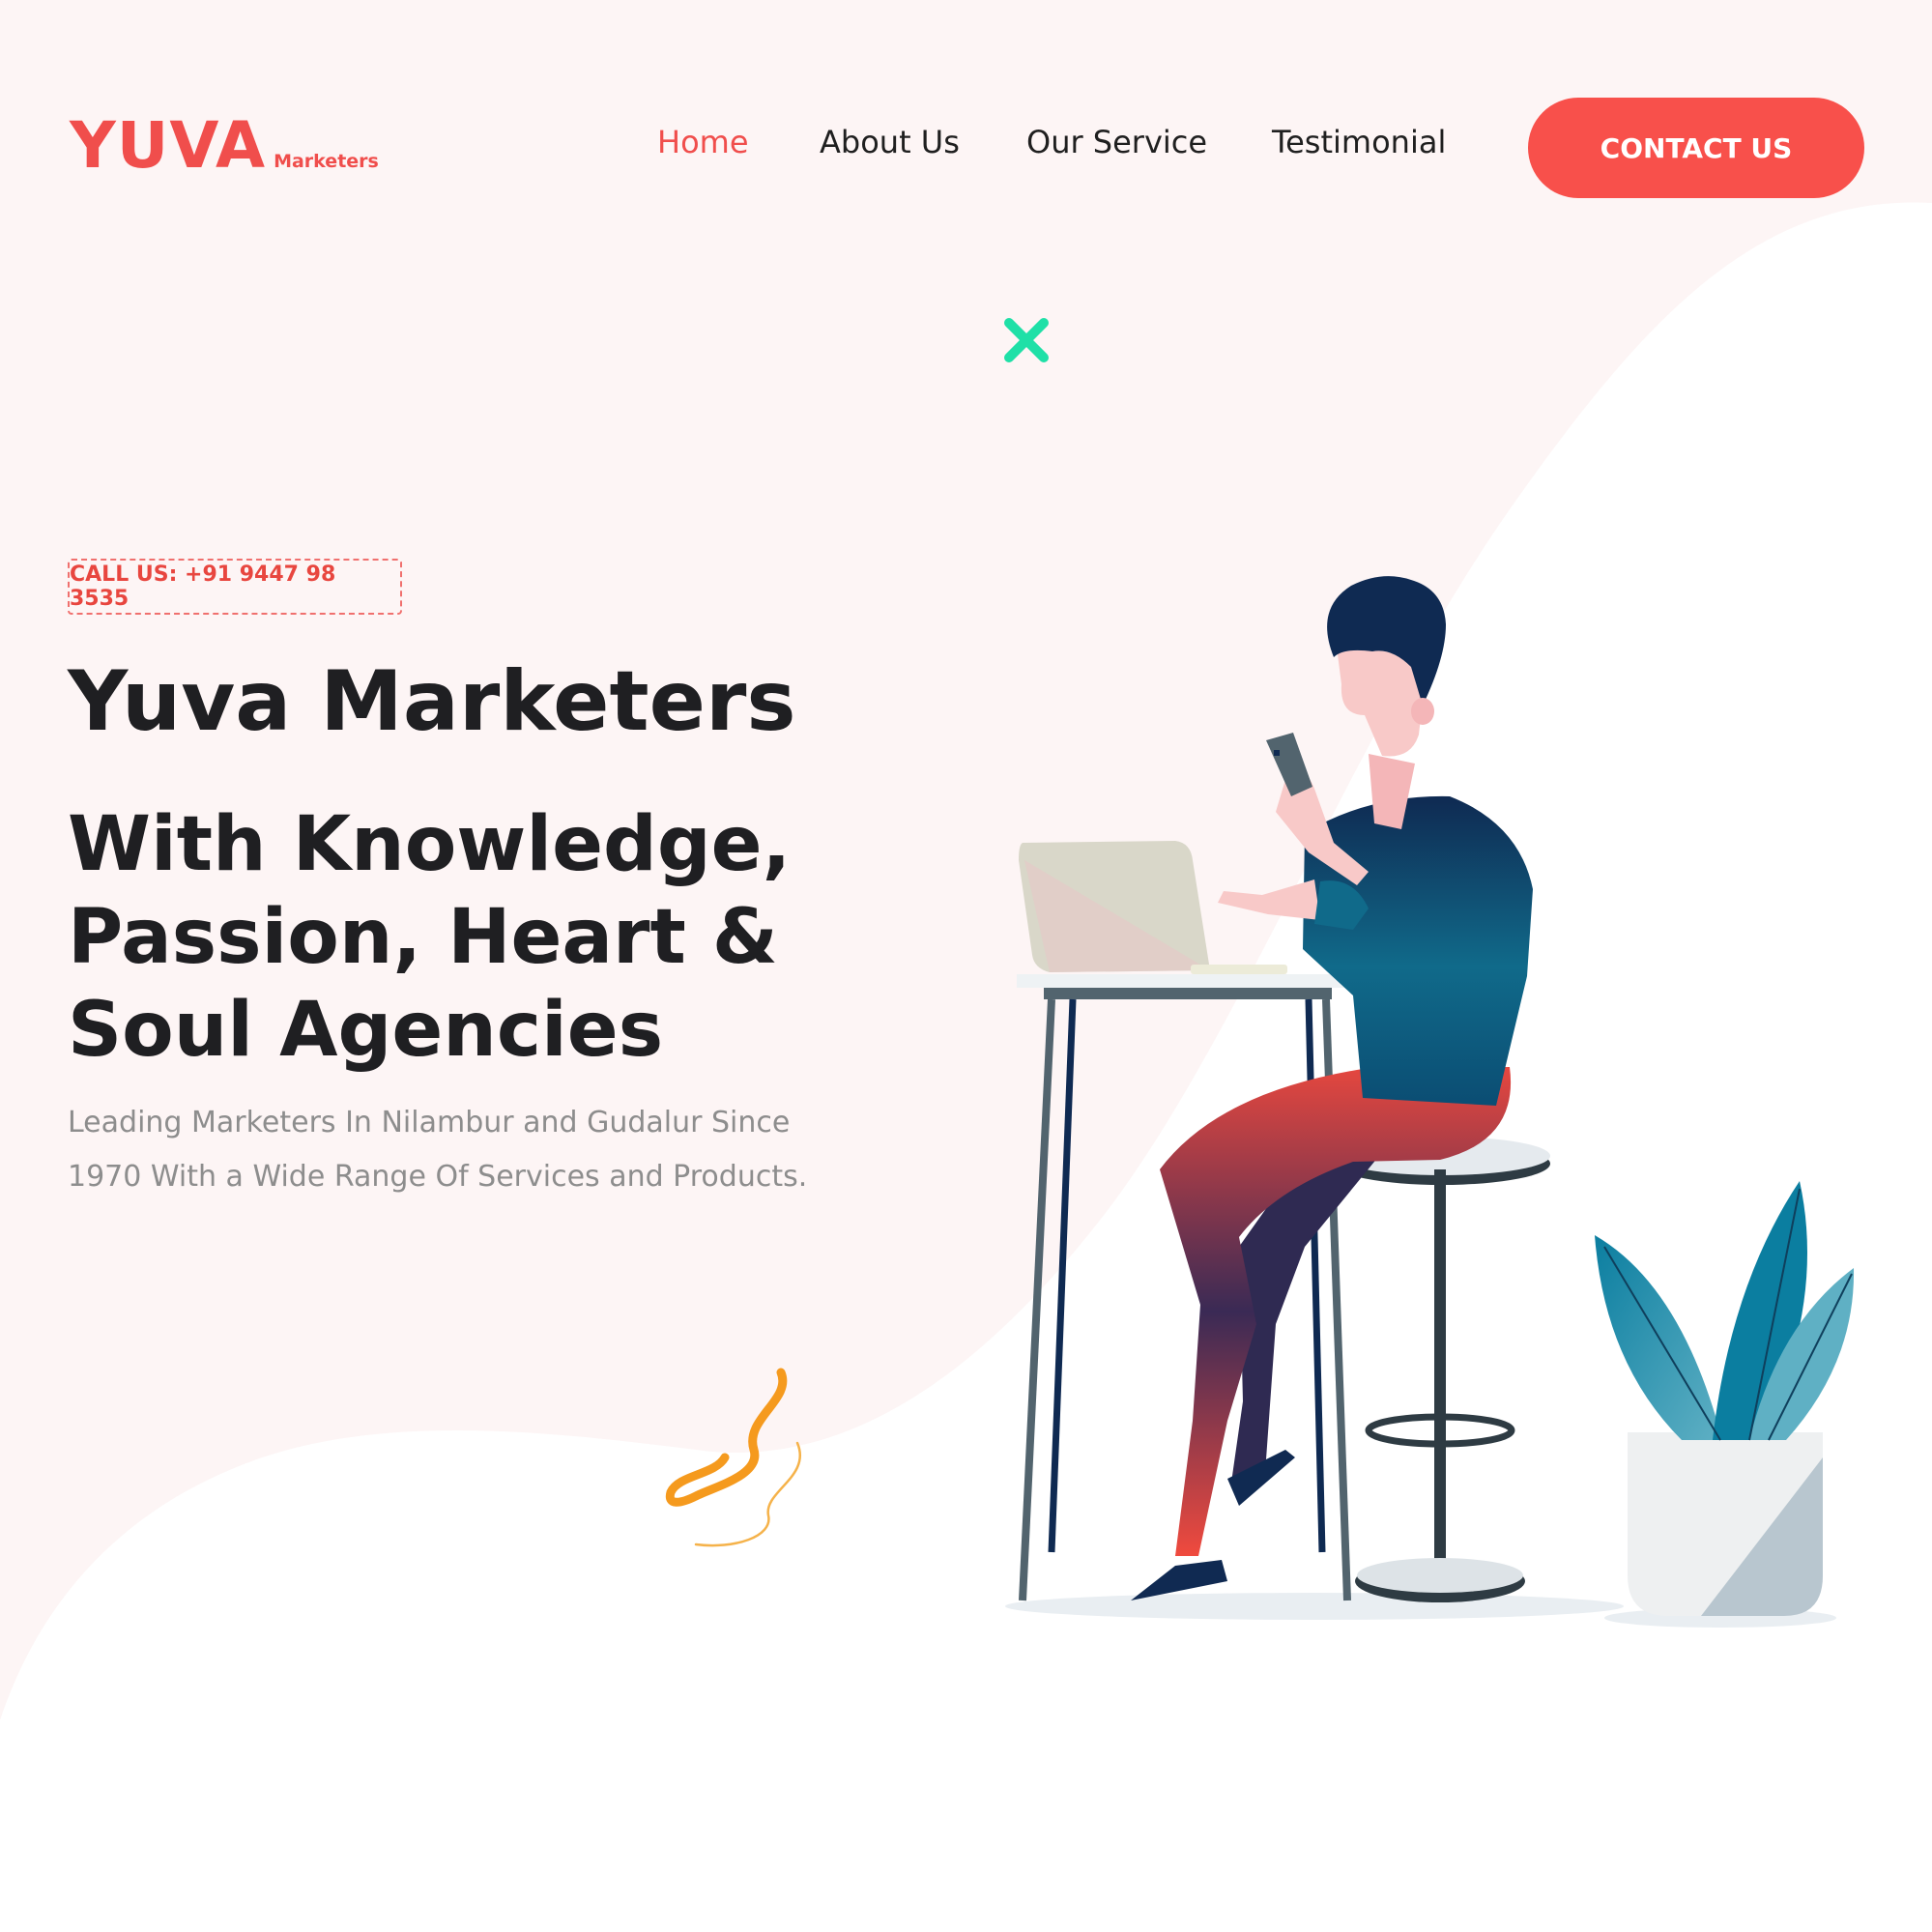 The image size is (1932, 1932). I want to click on brand-logo: YUVA Marketers, so click(224, 146).